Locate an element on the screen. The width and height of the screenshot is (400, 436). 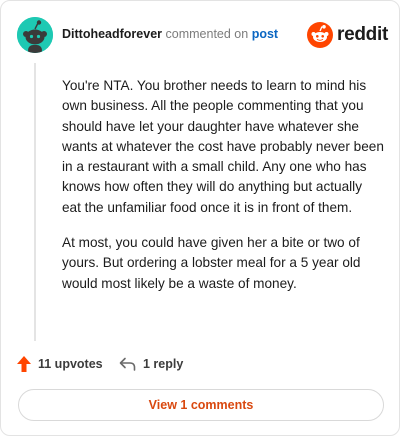
brand-name: reddit is located at coordinates (362, 34).